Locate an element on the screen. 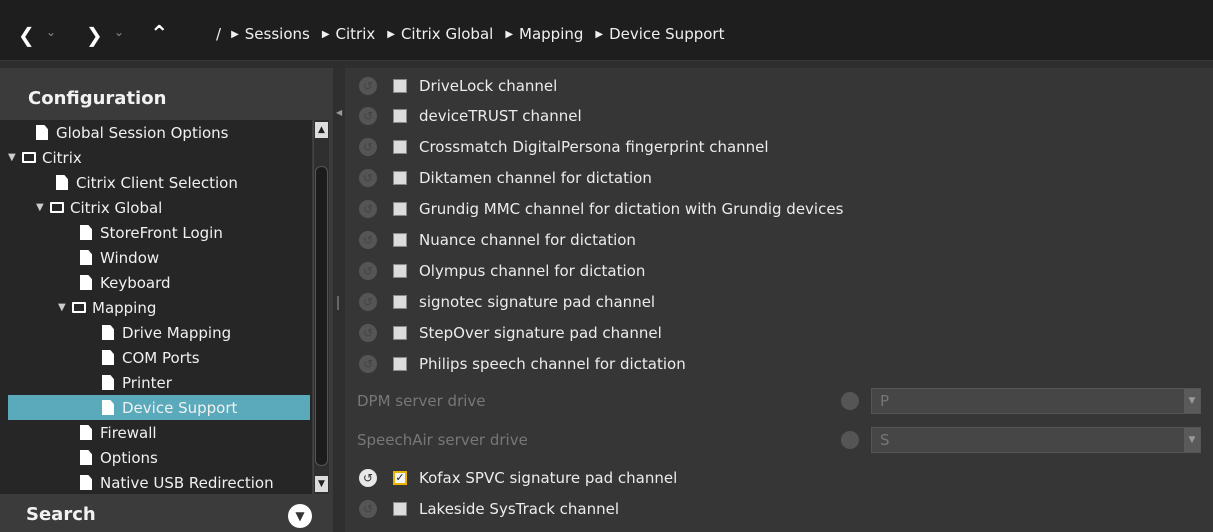 The image size is (1213, 532). scrollbar-thumb is located at coordinates (321, 316).